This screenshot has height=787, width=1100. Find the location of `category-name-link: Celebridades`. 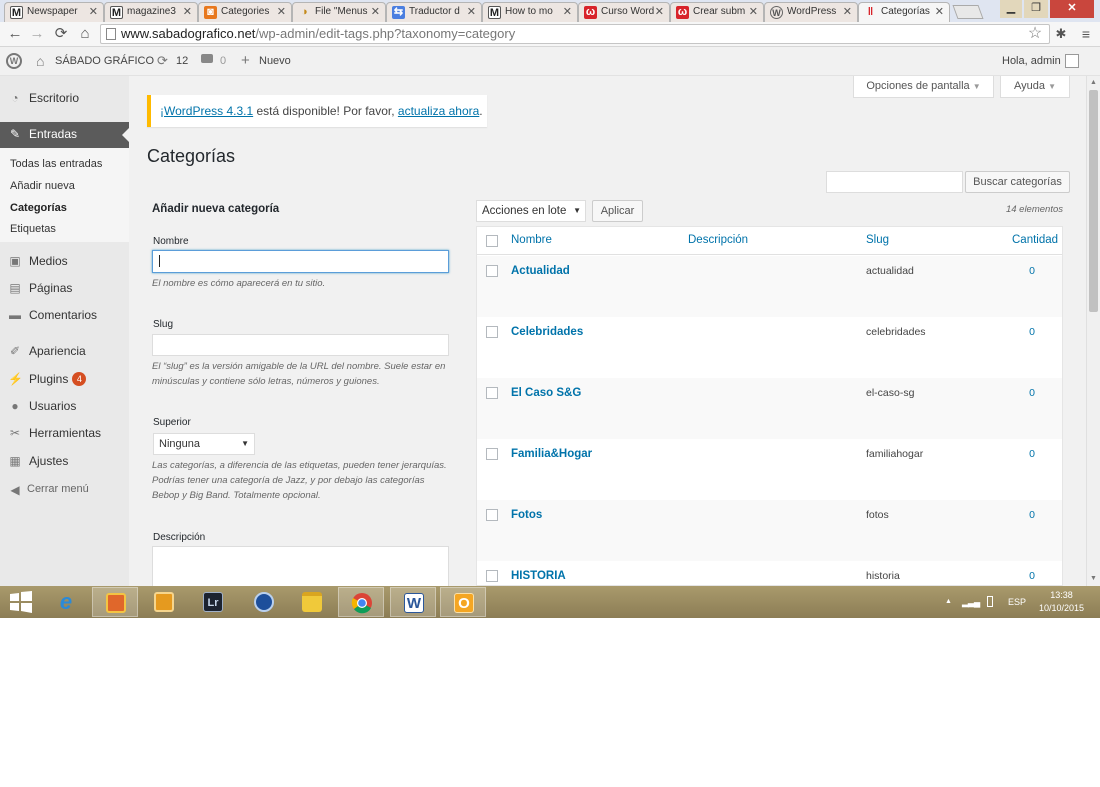

category-name-link: Celebridades is located at coordinates (547, 332).